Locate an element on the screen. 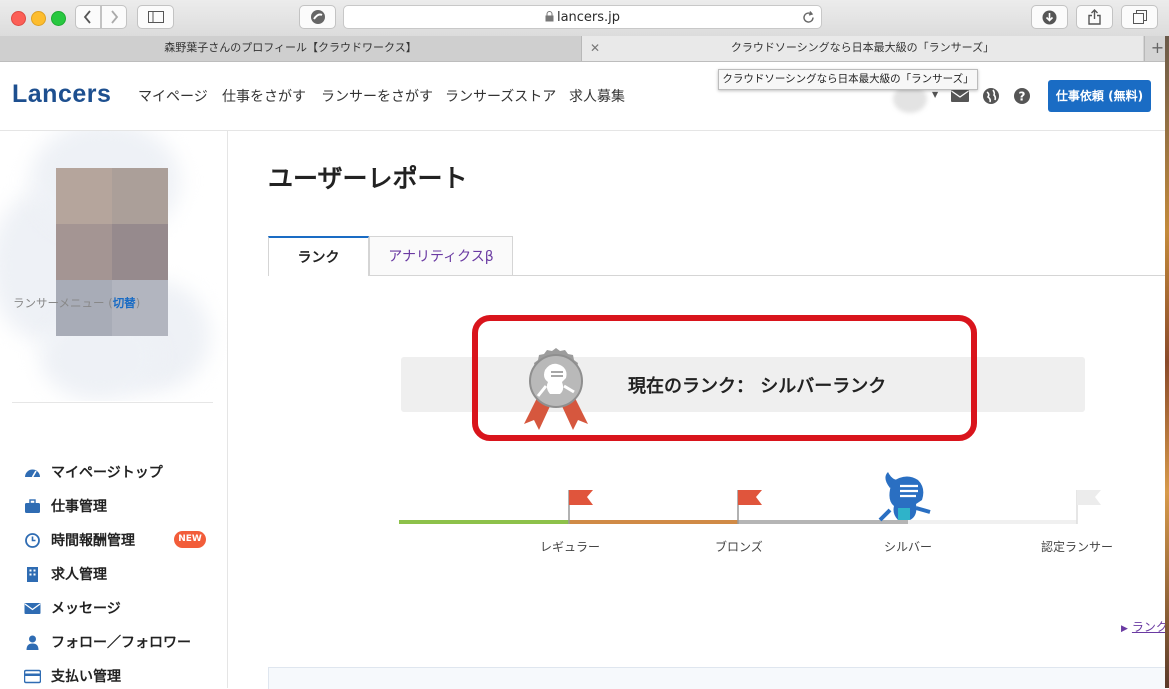 The height and width of the screenshot is (689, 1169). browser-toolbar: lancers.jp is located at coordinates (584, 18).